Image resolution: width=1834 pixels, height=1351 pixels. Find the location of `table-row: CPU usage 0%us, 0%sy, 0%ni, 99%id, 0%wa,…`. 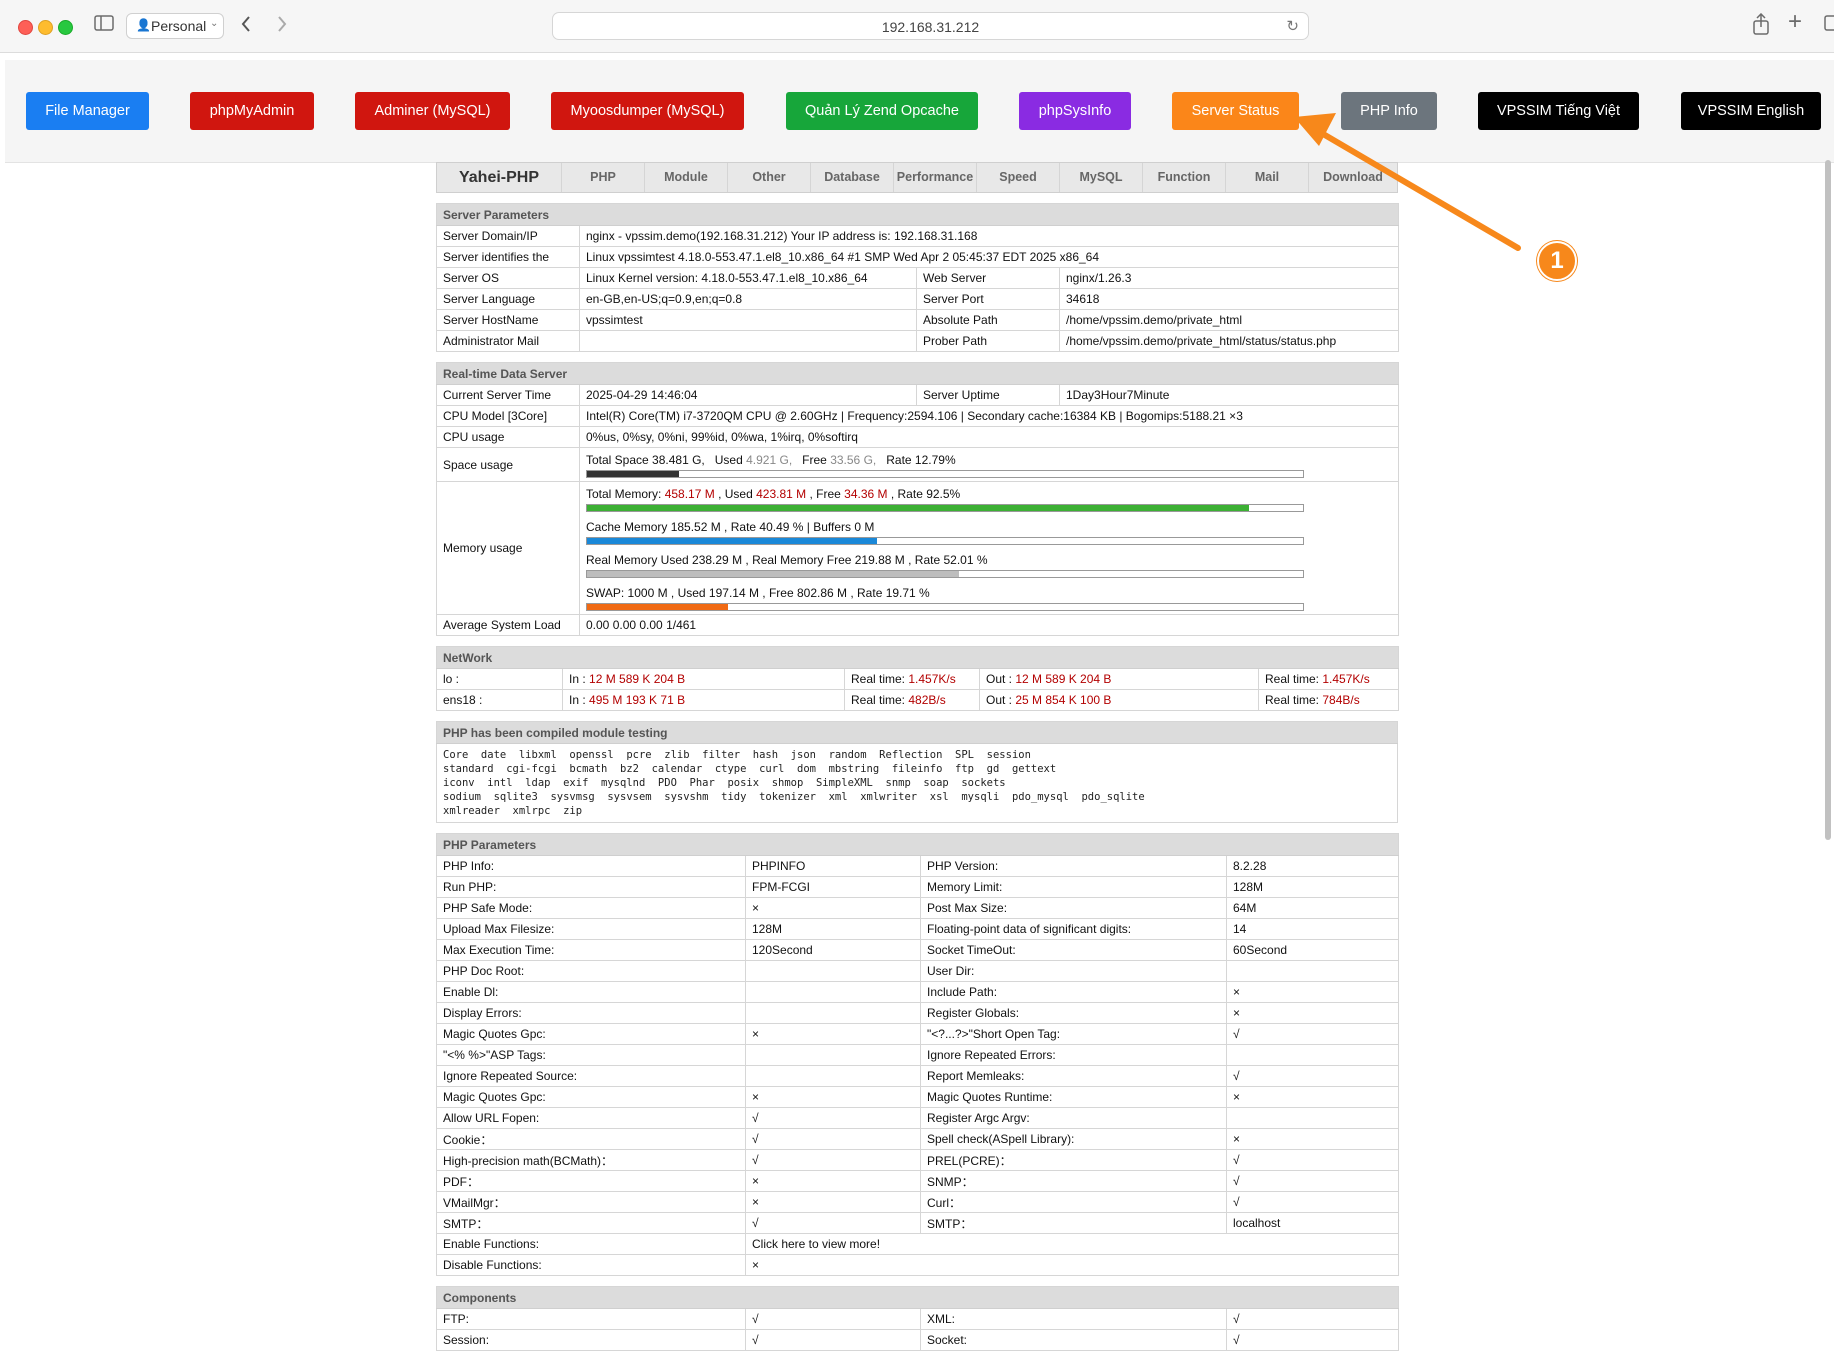

table-row: CPU usage 0%us, 0%sy, 0%ni, 99%id, 0%wa,… is located at coordinates (917, 437).